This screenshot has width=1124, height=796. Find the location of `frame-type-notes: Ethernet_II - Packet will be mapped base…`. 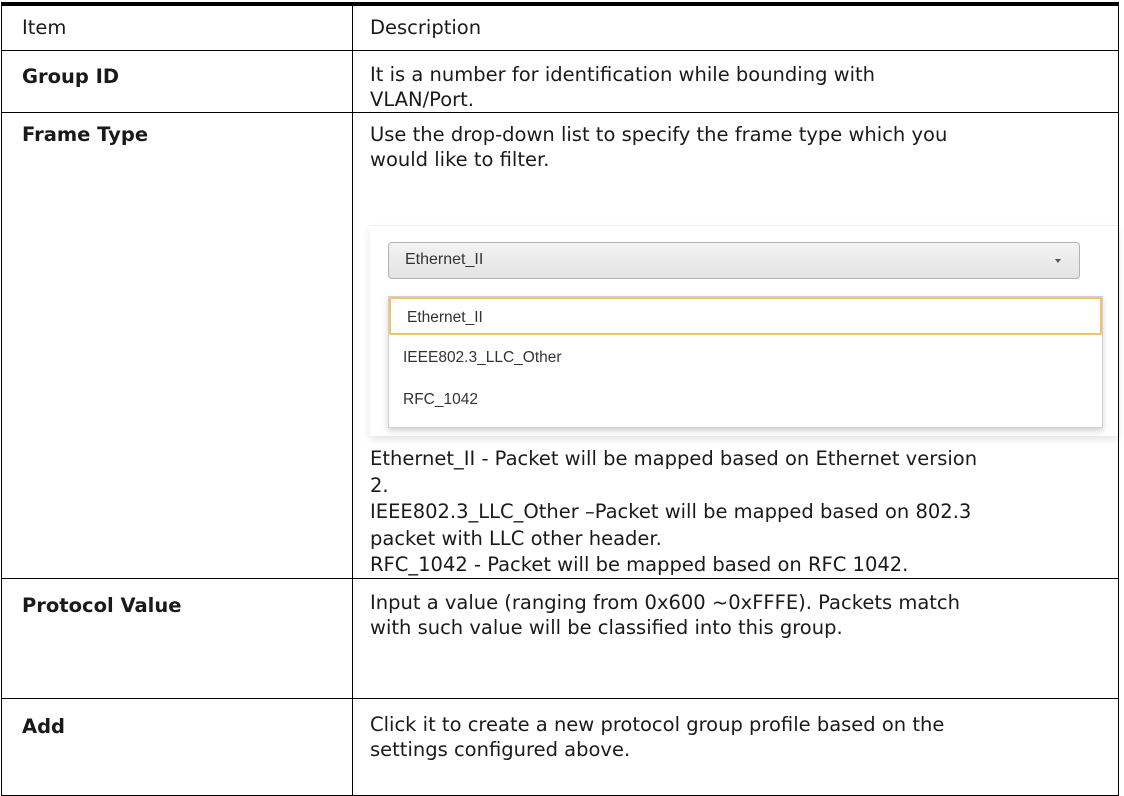

frame-type-notes: Ethernet_II - Packet will be mapped base… is located at coordinates (740, 512).